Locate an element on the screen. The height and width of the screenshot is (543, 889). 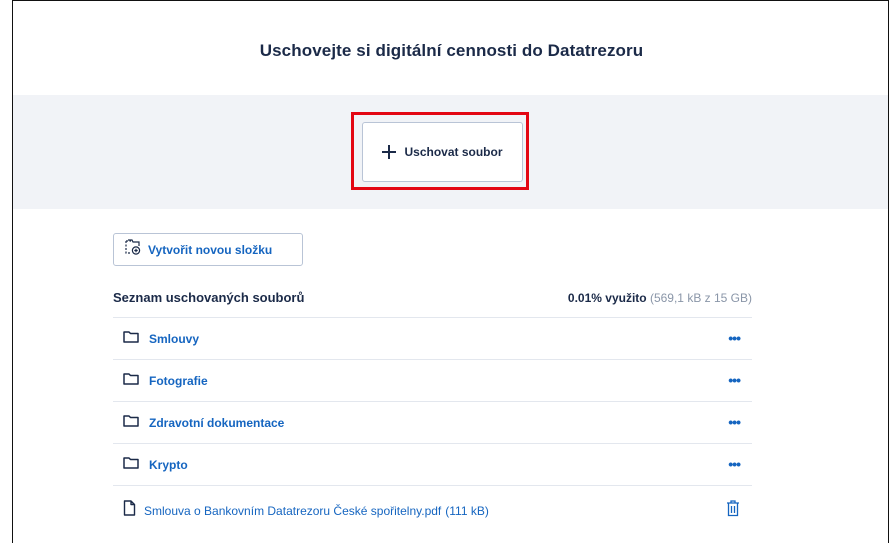
storage-usage: 0.01% využito (569,1 kB z 15 GB) is located at coordinates (660, 298).